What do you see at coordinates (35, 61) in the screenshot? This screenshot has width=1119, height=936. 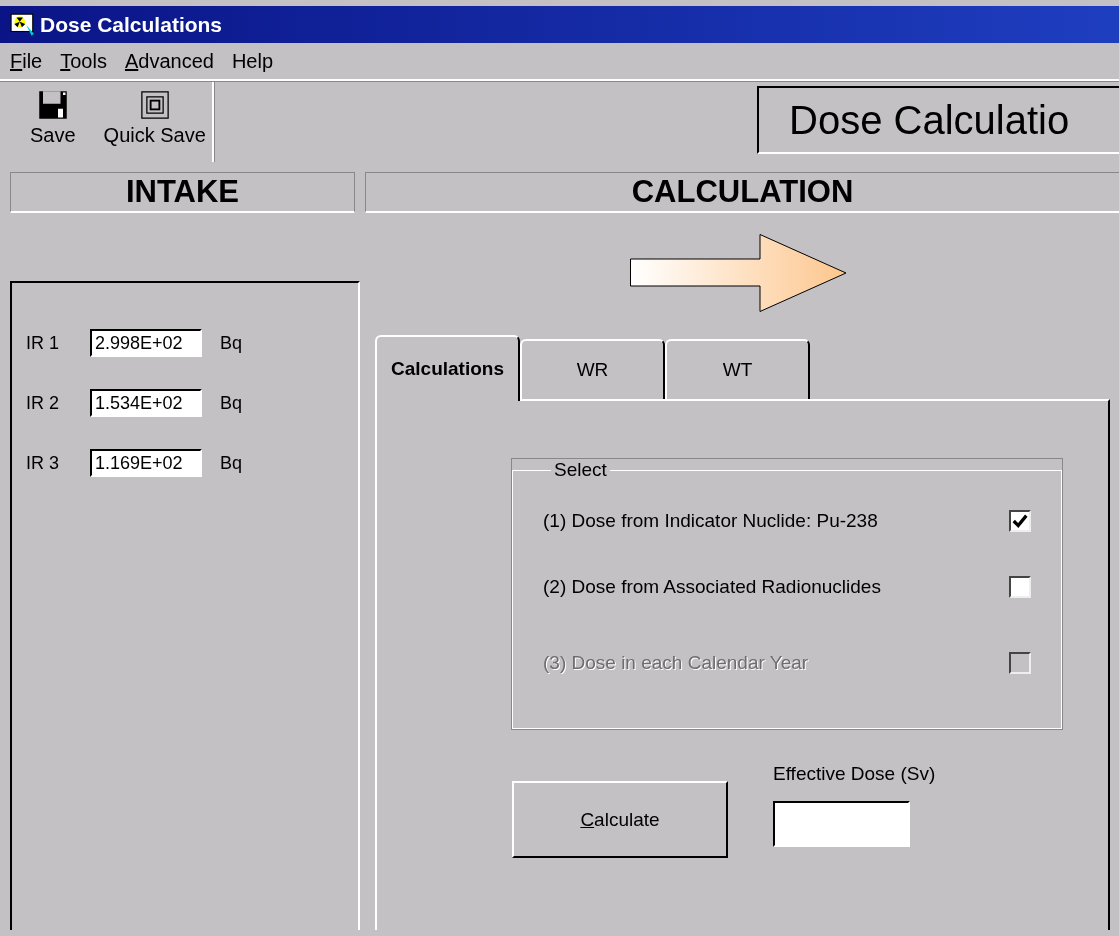 I see `menu-item: File` at bounding box center [35, 61].